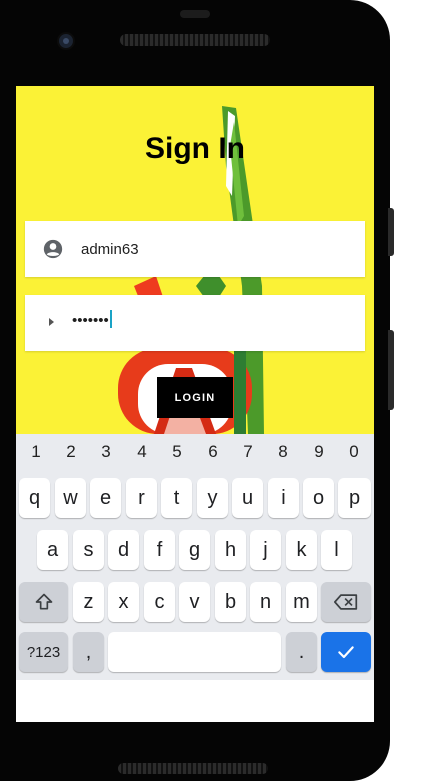 The width and height of the screenshot is (421, 781). I want to click on key-i: i, so click(283, 498).